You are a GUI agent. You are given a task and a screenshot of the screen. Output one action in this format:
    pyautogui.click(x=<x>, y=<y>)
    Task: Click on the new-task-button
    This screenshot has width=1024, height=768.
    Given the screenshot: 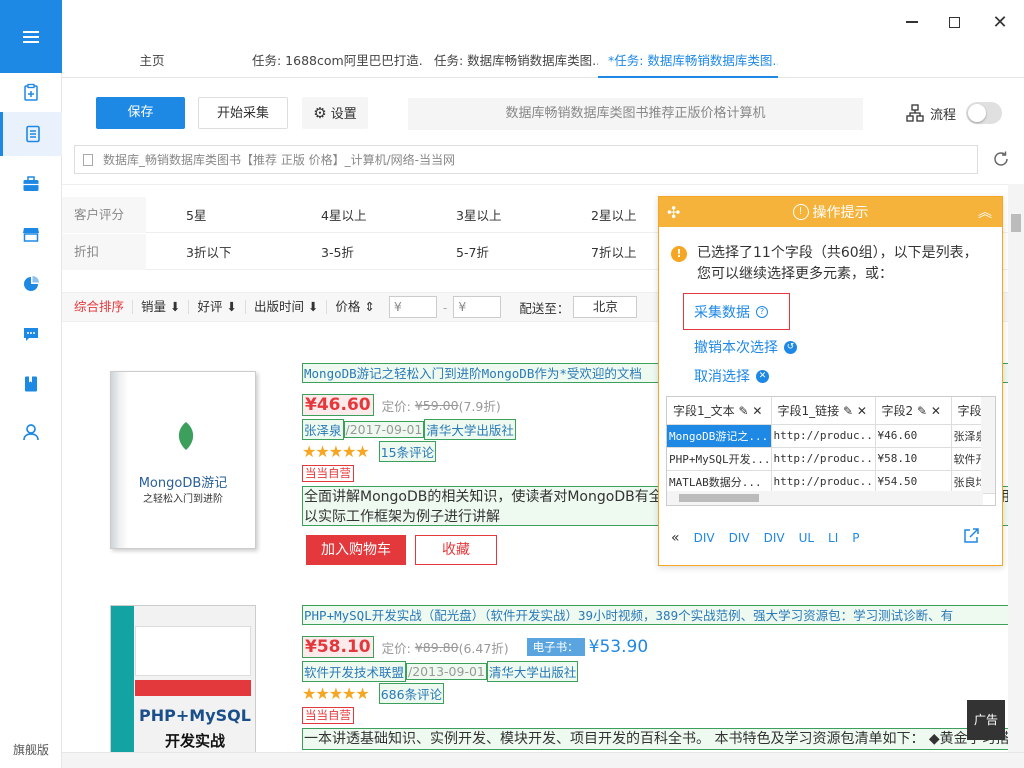 What is the action you would take?
    pyautogui.click(x=31, y=92)
    